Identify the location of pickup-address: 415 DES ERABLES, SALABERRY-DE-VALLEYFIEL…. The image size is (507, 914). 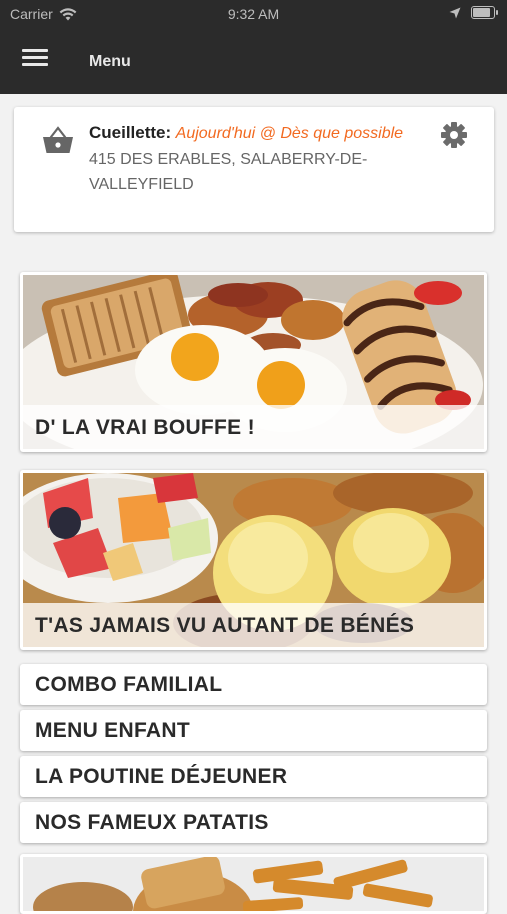
(228, 172).